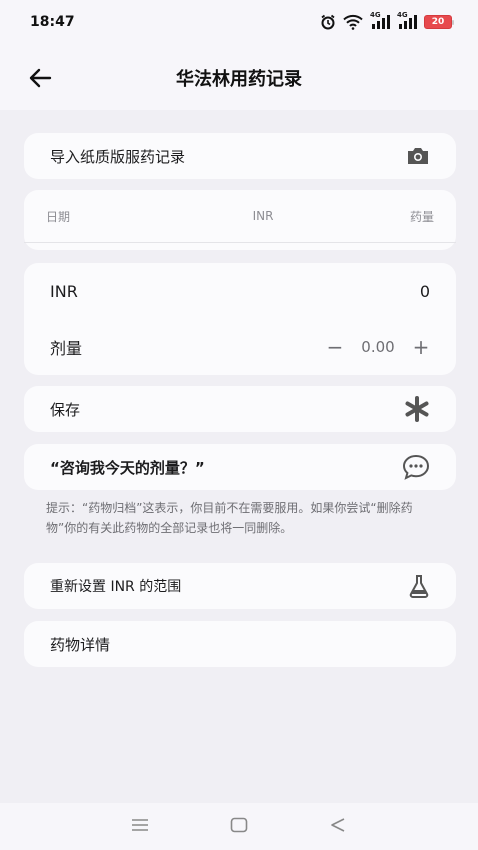 Image resolution: width=478 pixels, height=850 pixels. What do you see at coordinates (80, 644) in the screenshot?
I see `medication-details-label: 药物详情` at bounding box center [80, 644].